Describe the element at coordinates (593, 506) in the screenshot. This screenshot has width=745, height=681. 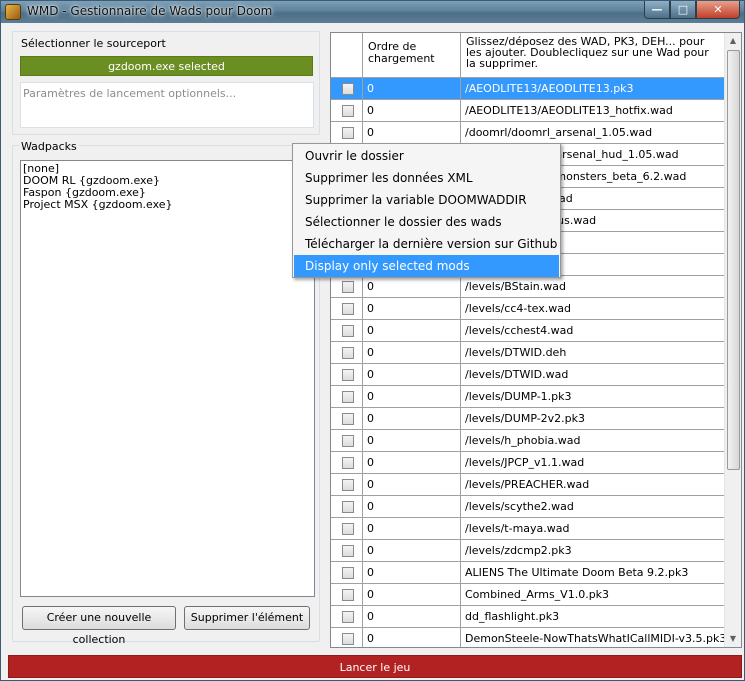
I see `row-file: /levels/scythe2.wad` at that location.